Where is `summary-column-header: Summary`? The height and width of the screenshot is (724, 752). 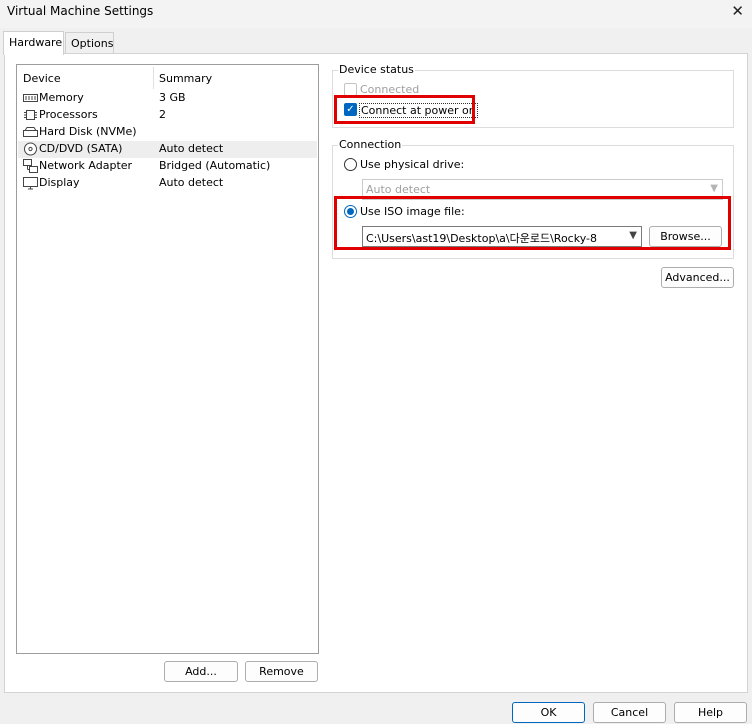 summary-column-header: Summary is located at coordinates (185, 78).